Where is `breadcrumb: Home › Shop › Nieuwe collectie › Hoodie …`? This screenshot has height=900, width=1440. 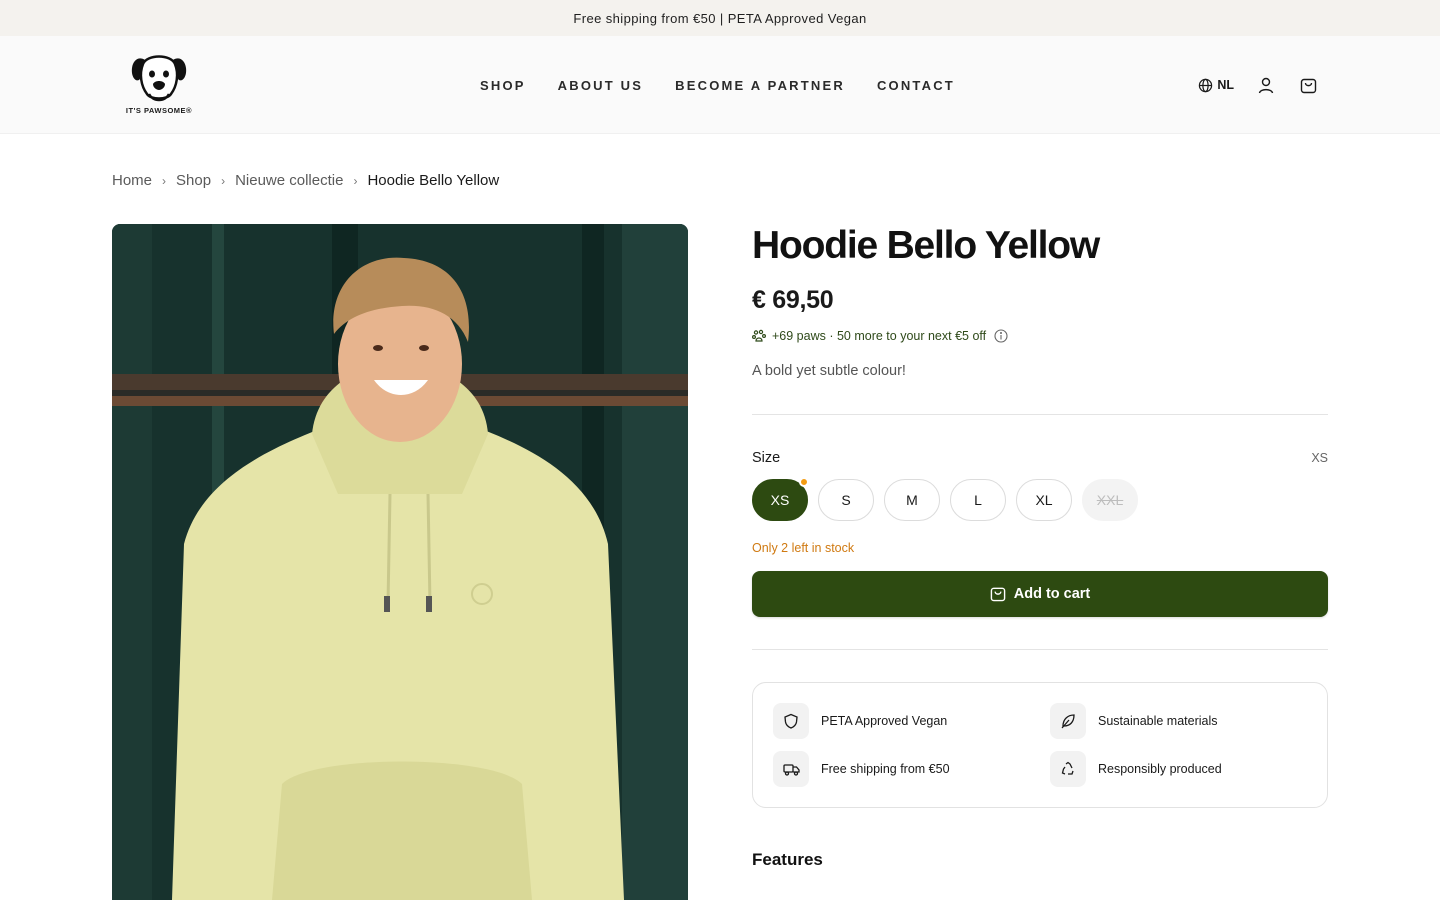
breadcrumb: Home › Shop › Nieuwe collectie › Hoodie … is located at coordinates (305, 180).